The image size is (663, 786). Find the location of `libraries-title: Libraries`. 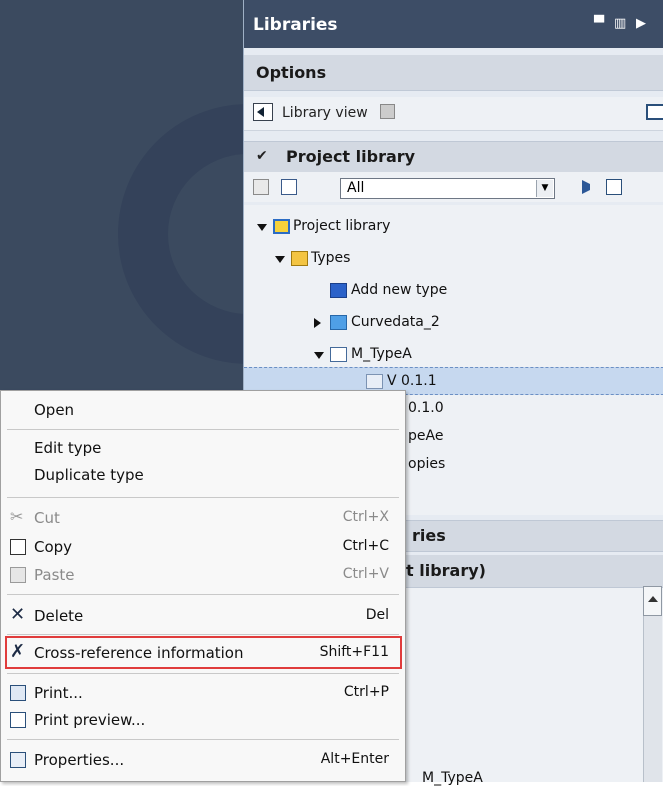

libraries-title: Libraries is located at coordinates (295, 25).